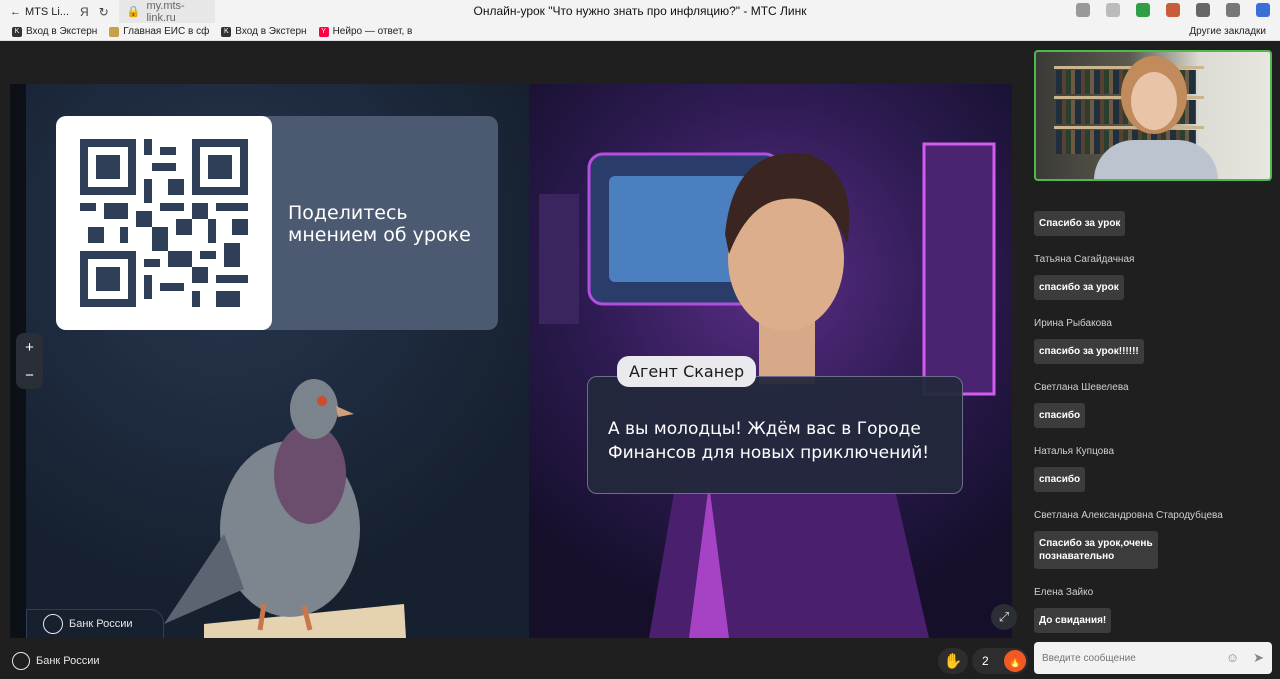  I want to click on chat-author: Светлана Александровна Стародубцева, so click(1128, 515).